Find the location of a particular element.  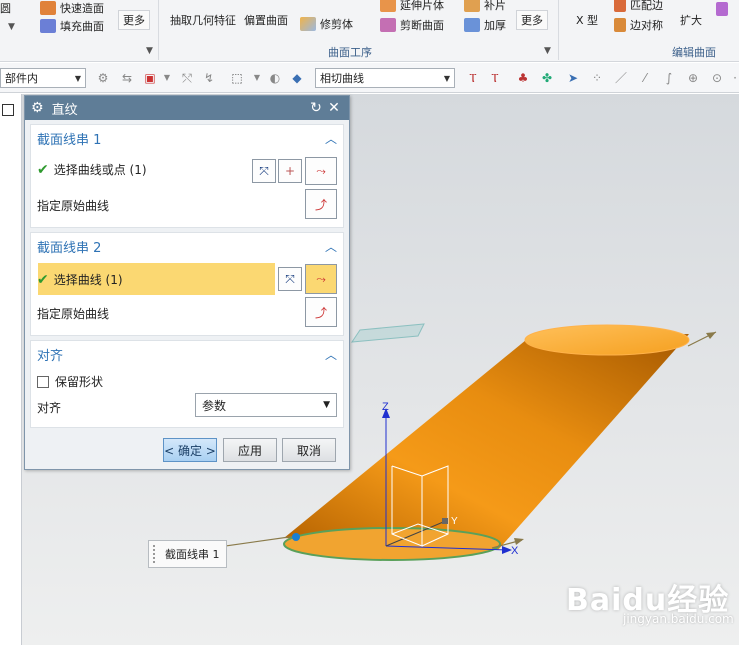

section-1-title: 截面线串 1 is located at coordinates (69, 140).